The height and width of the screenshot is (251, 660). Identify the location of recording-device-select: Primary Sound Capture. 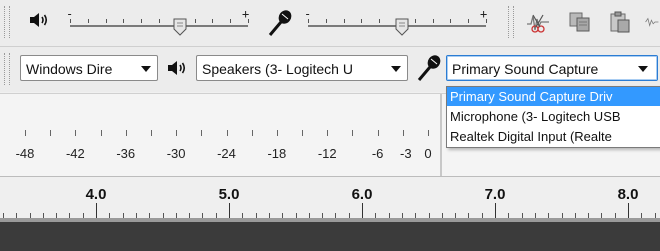
(552, 68).